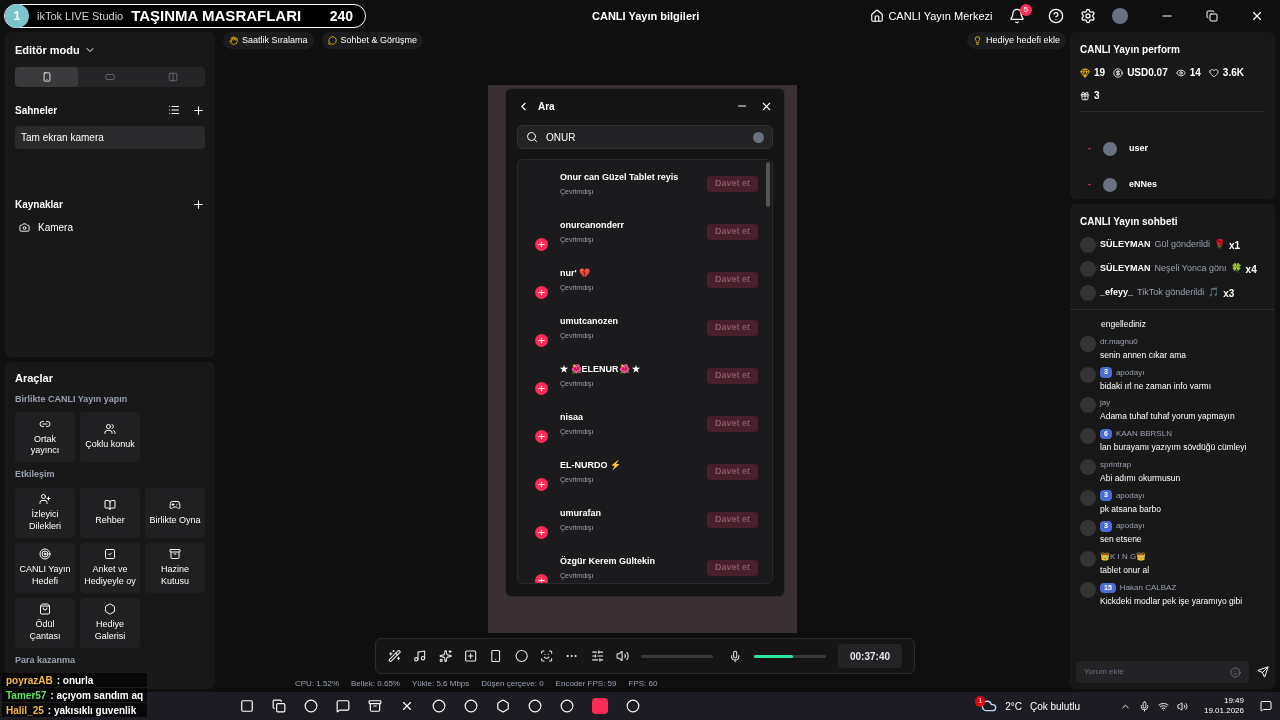  I want to click on tool-tile: Hazine Kutusu, so click(175, 567).